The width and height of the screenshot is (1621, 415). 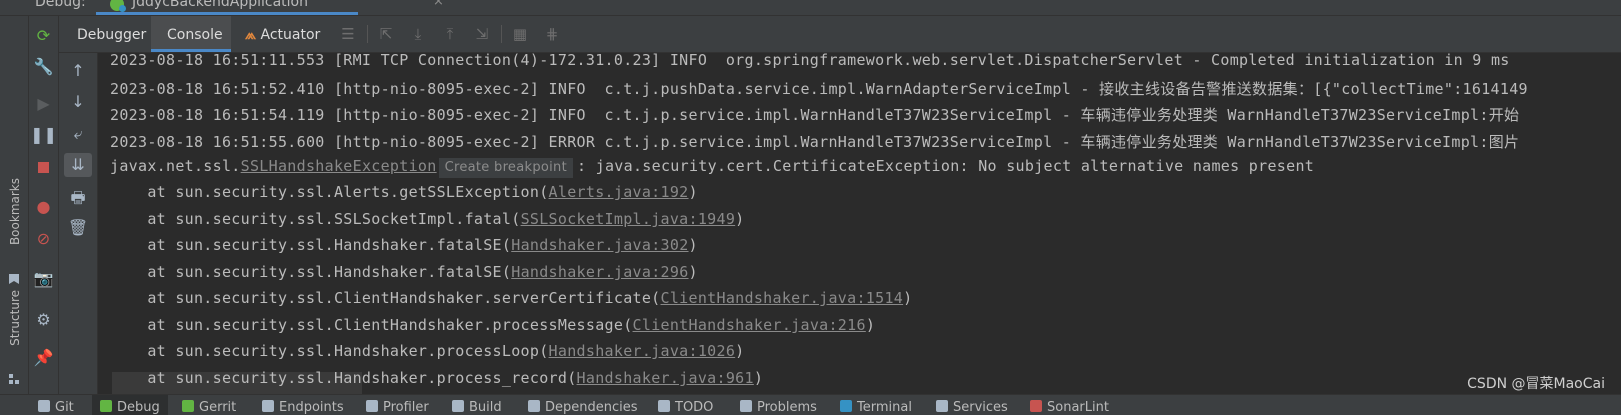 I want to click on toolwindow-problems: Problems, so click(x=778, y=405).